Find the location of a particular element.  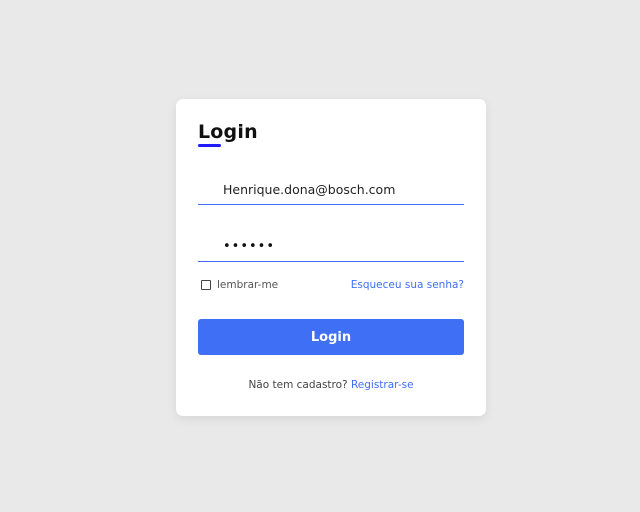

register-link: Registrar-se is located at coordinates (382, 385).